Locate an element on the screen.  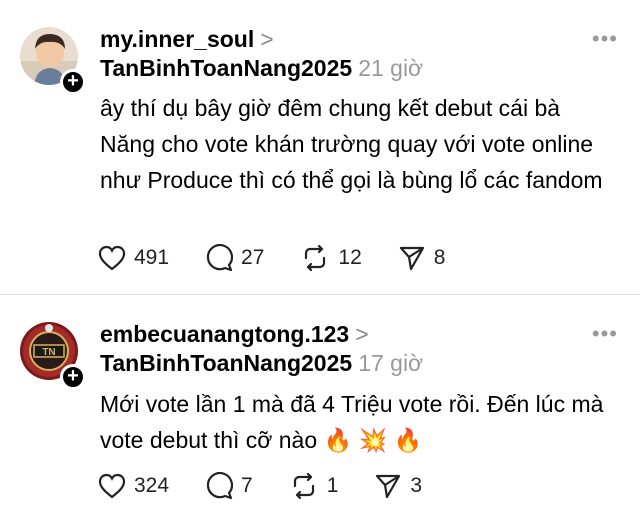
like-button: 324 is located at coordinates (133, 486).